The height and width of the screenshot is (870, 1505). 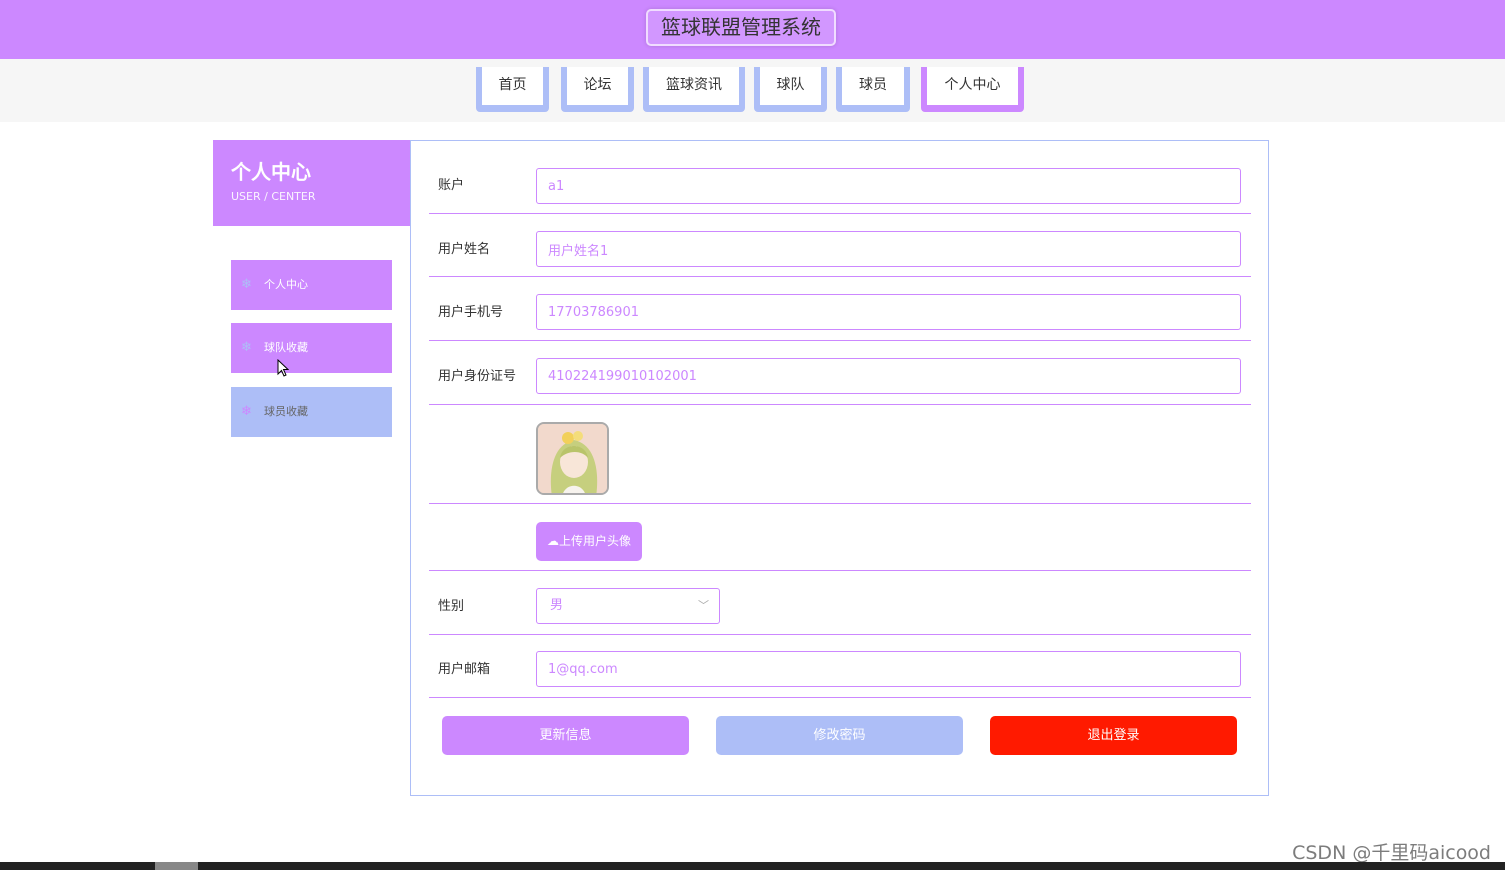 I want to click on phone-label: 用户手机号, so click(x=471, y=312).